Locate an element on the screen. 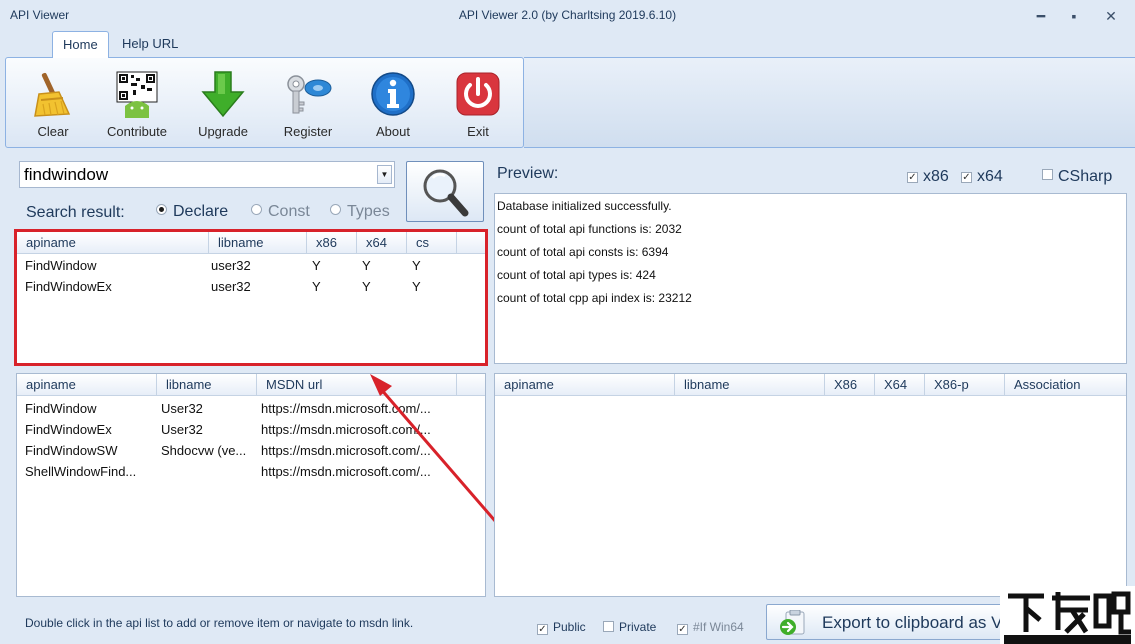  cell-apiname: FindWindowEx is located at coordinates (68, 429).